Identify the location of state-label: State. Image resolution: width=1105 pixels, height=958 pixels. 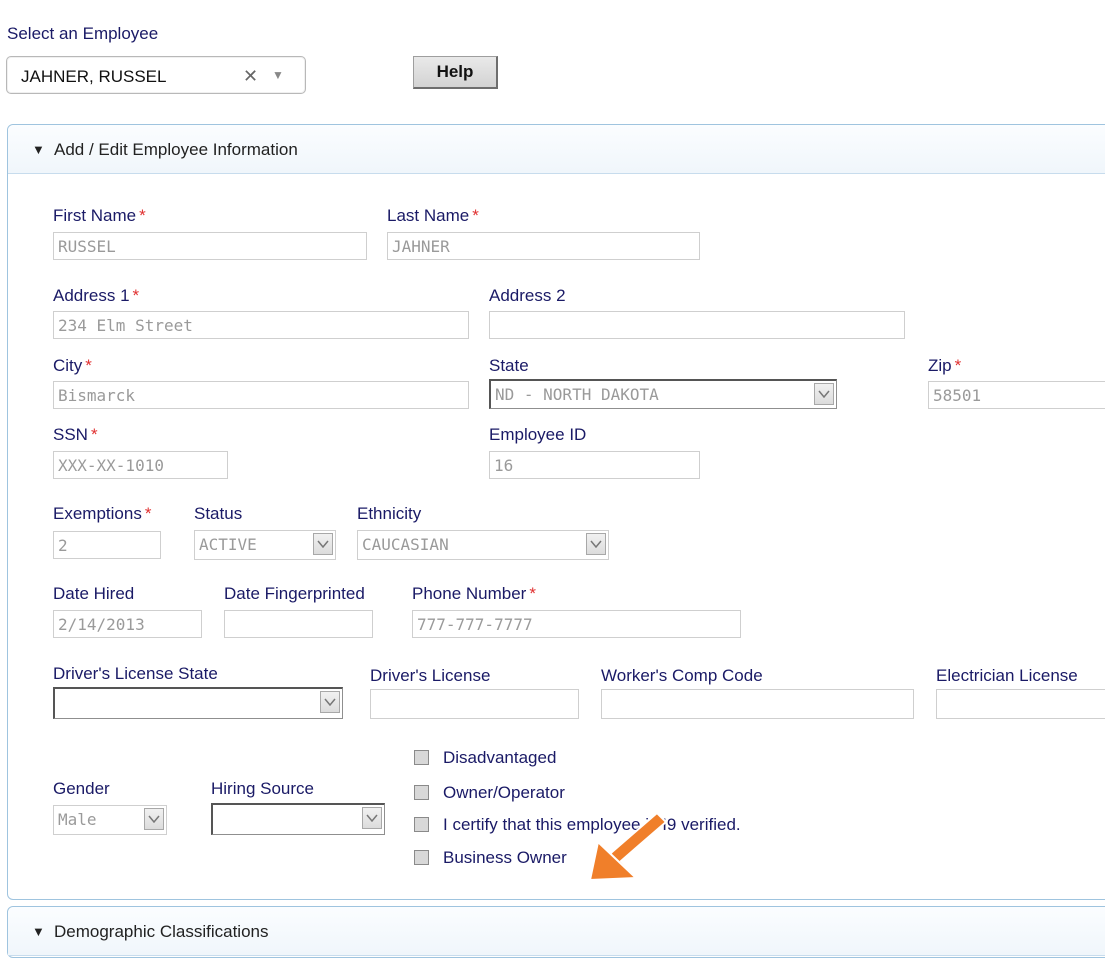
(509, 365).